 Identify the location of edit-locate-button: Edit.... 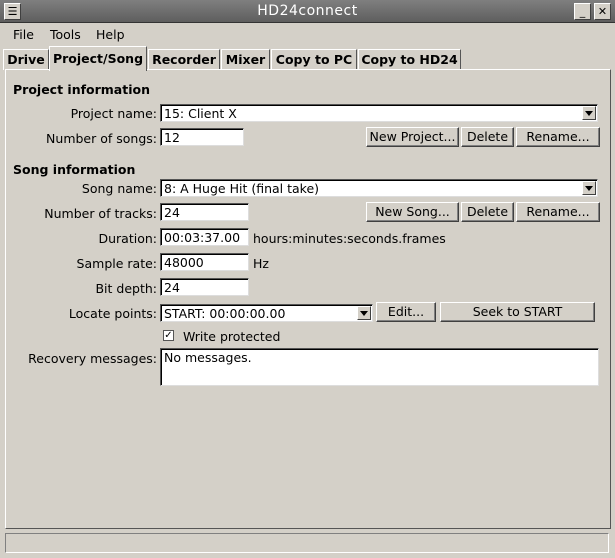
(406, 312).